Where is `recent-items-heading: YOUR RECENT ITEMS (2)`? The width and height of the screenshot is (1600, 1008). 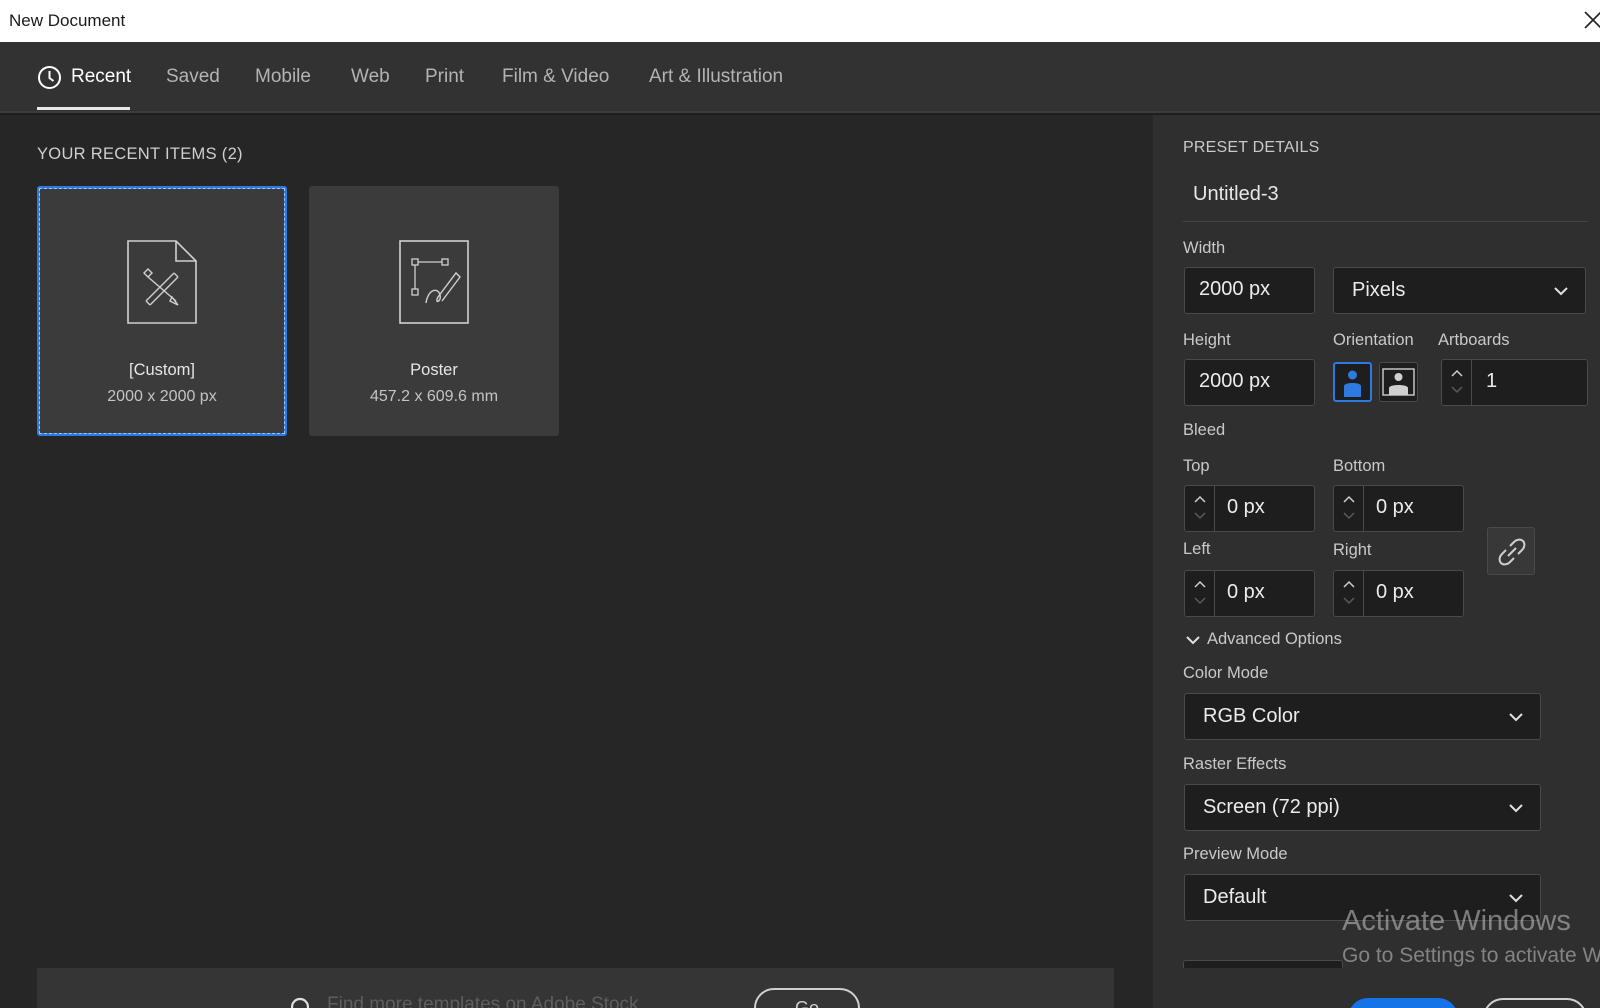
recent-items-heading: YOUR RECENT ITEMS (2) is located at coordinates (140, 154).